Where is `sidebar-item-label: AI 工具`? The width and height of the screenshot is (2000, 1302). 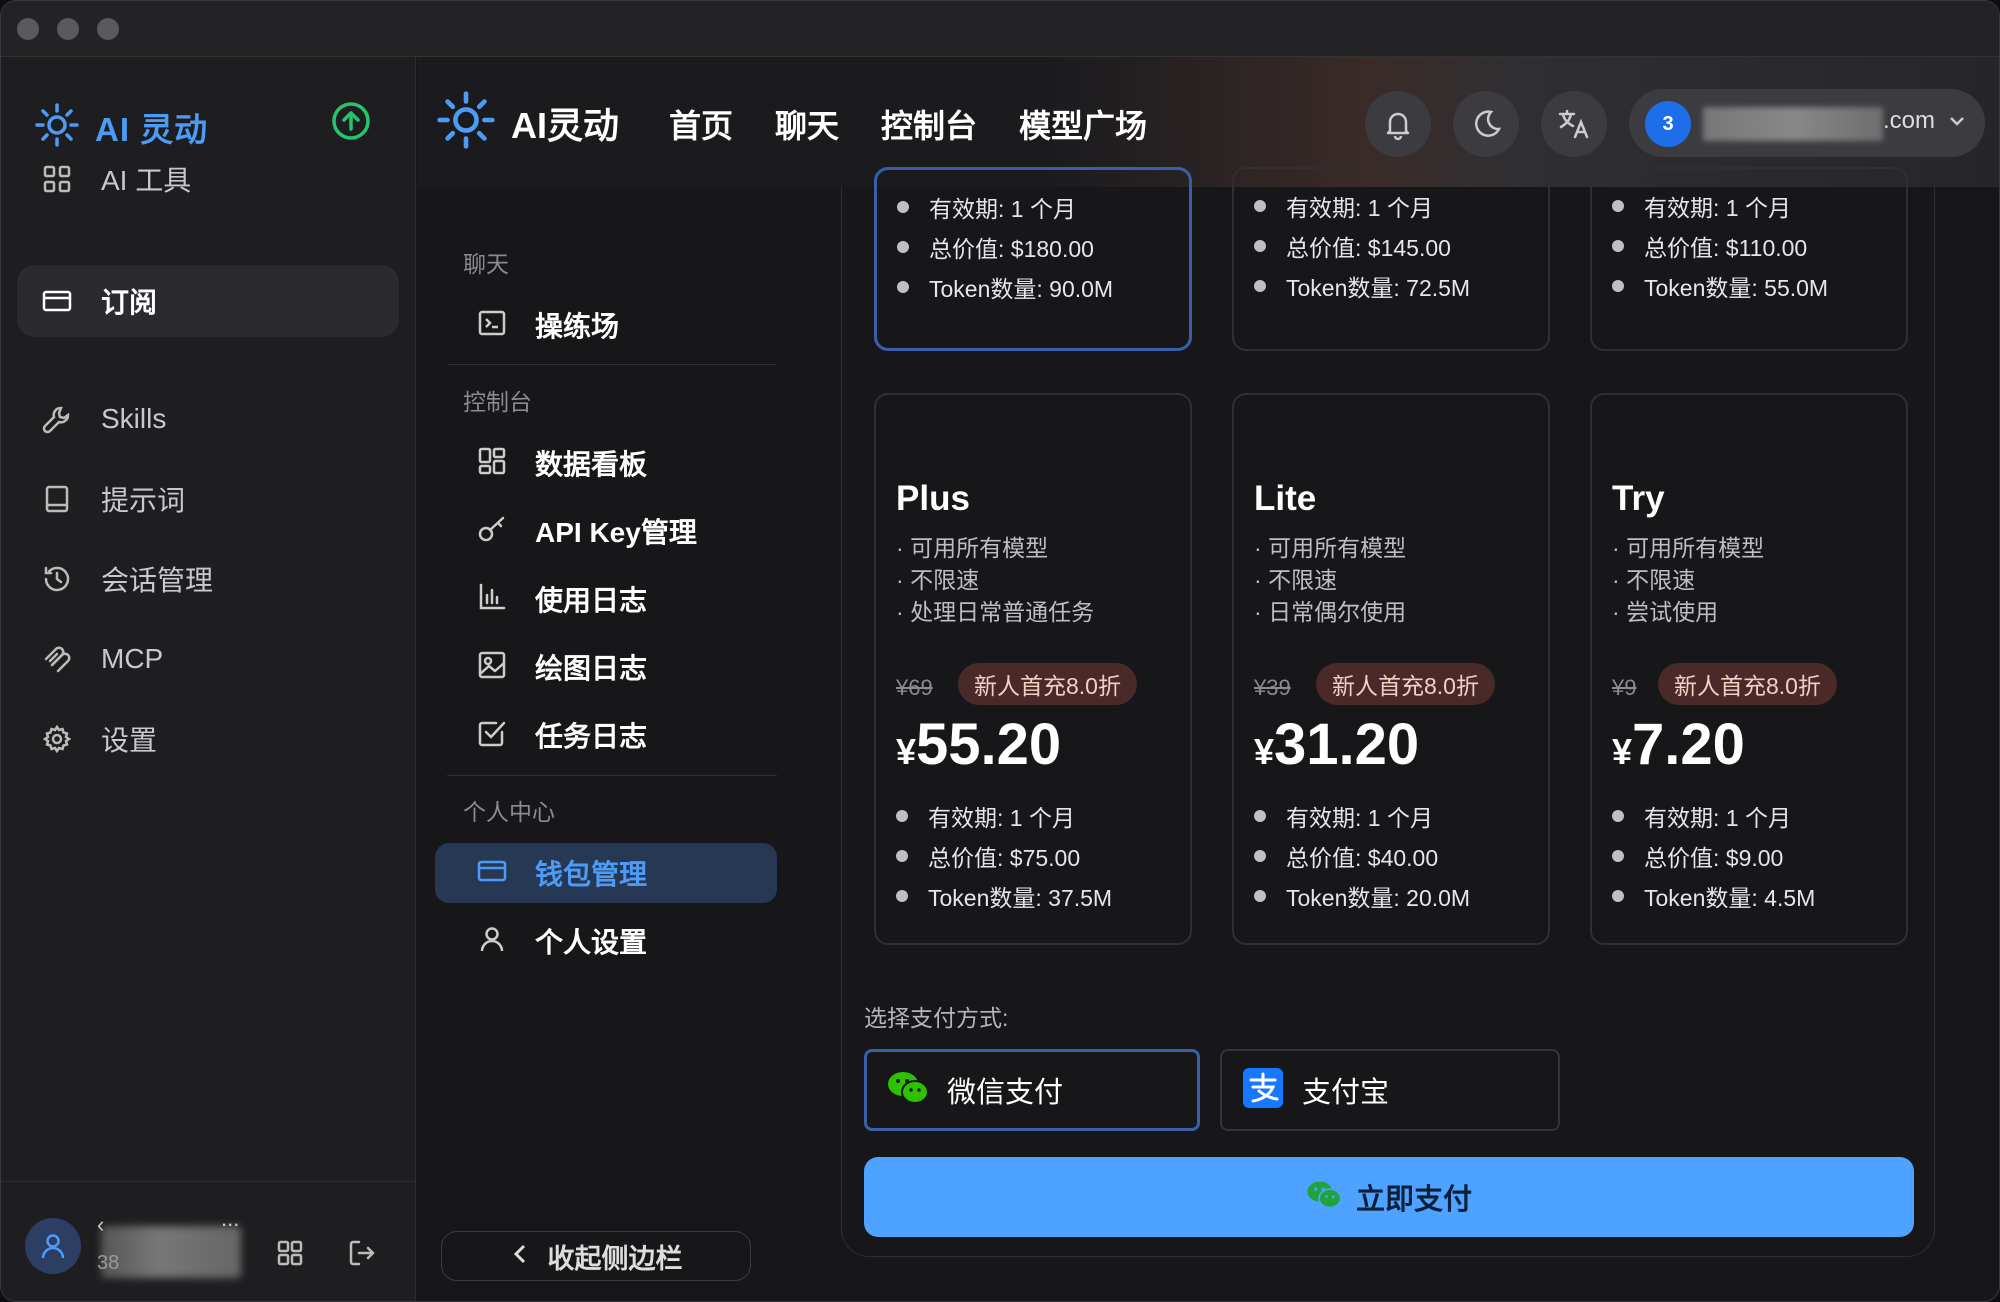
sidebar-item-label: AI 工具 is located at coordinates (146, 180).